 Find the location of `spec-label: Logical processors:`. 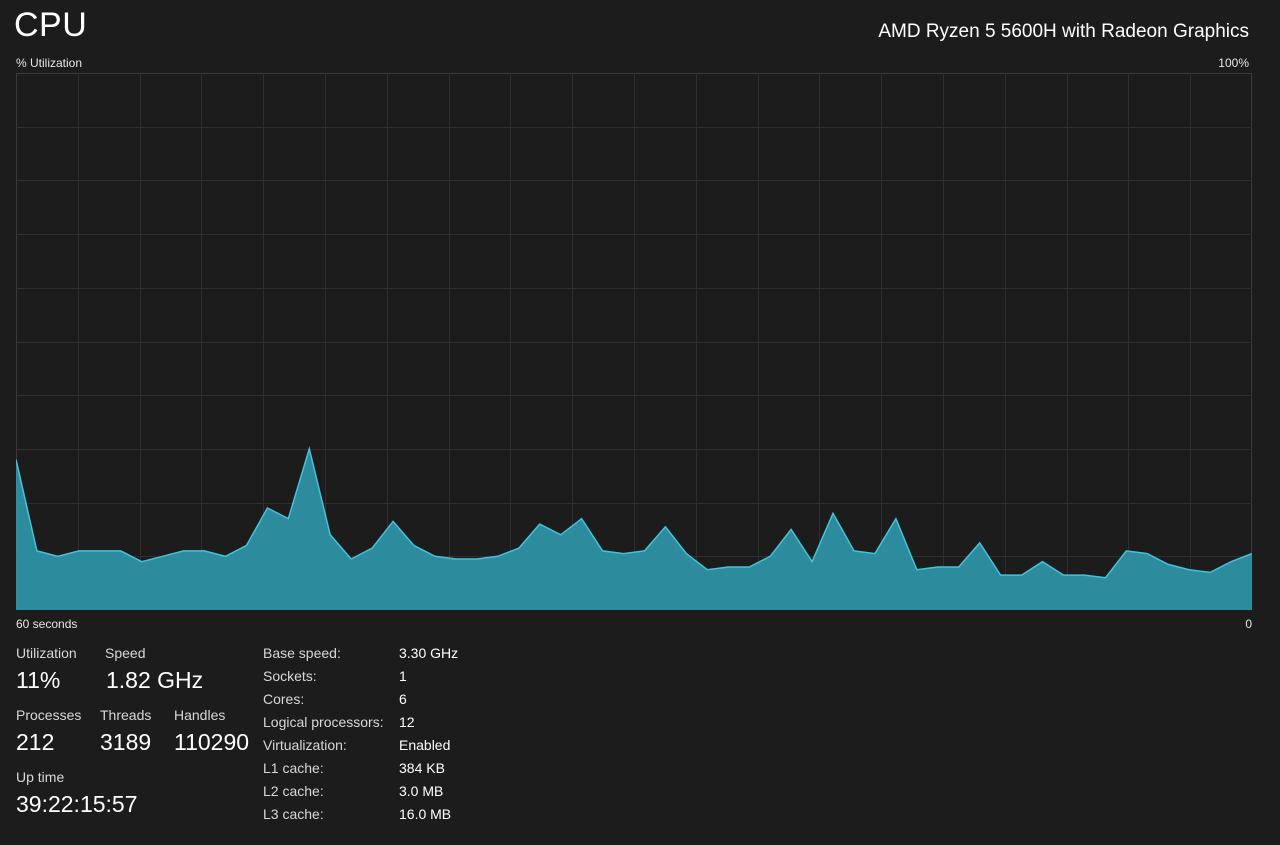

spec-label: Logical processors: is located at coordinates (323, 722).